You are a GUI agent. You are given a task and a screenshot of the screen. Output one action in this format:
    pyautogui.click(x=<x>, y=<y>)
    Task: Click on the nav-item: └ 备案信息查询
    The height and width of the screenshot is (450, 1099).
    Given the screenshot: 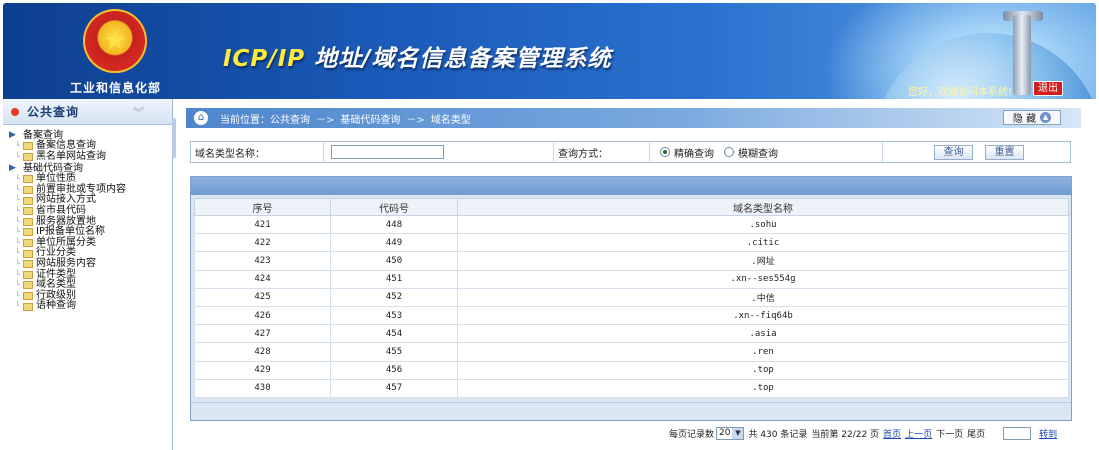 What is the action you would take?
    pyautogui.click(x=90, y=146)
    